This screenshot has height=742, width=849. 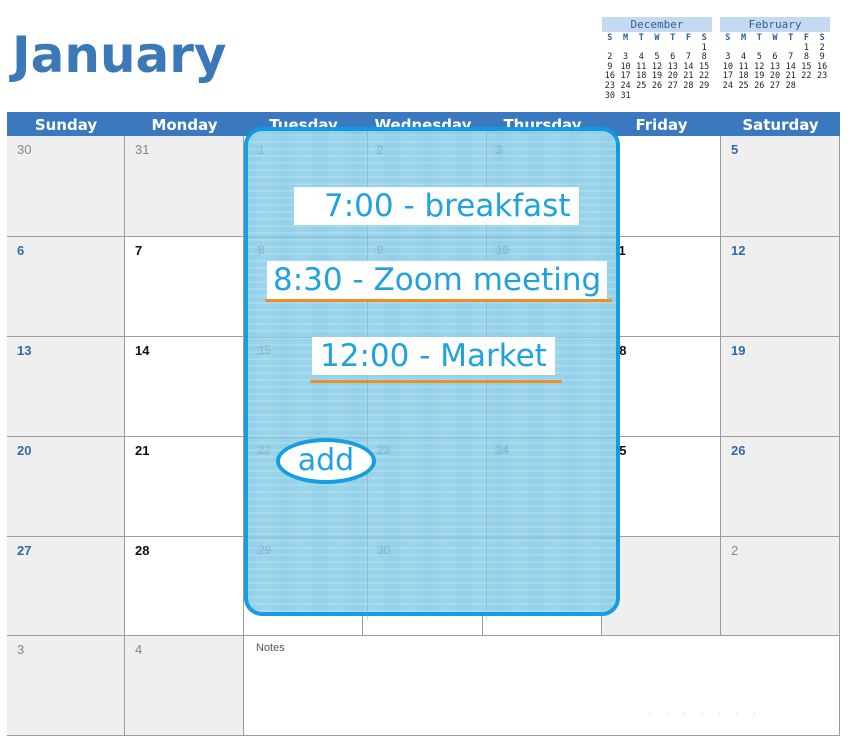 What do you see at coordinates (139, 649) in the screenshot?
I see `day-number: 4` at bounding box center [139, 649].